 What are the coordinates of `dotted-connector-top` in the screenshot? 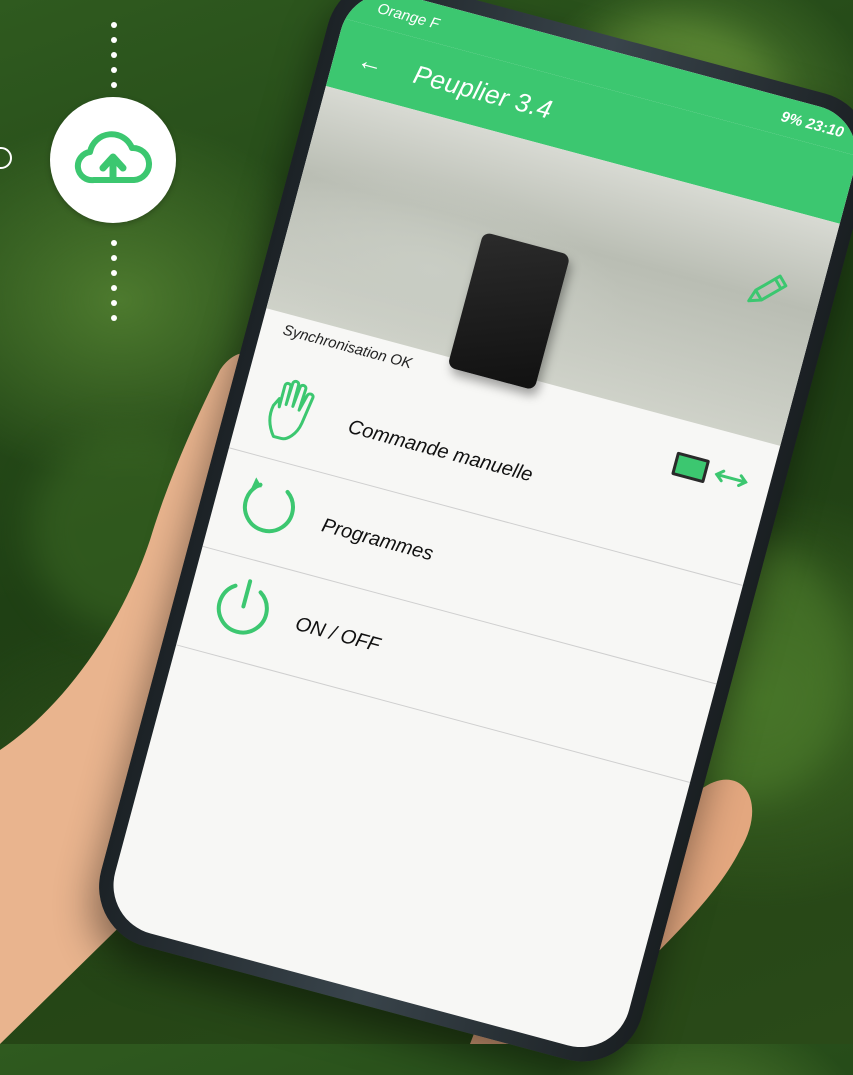 It's located at (114, 59).